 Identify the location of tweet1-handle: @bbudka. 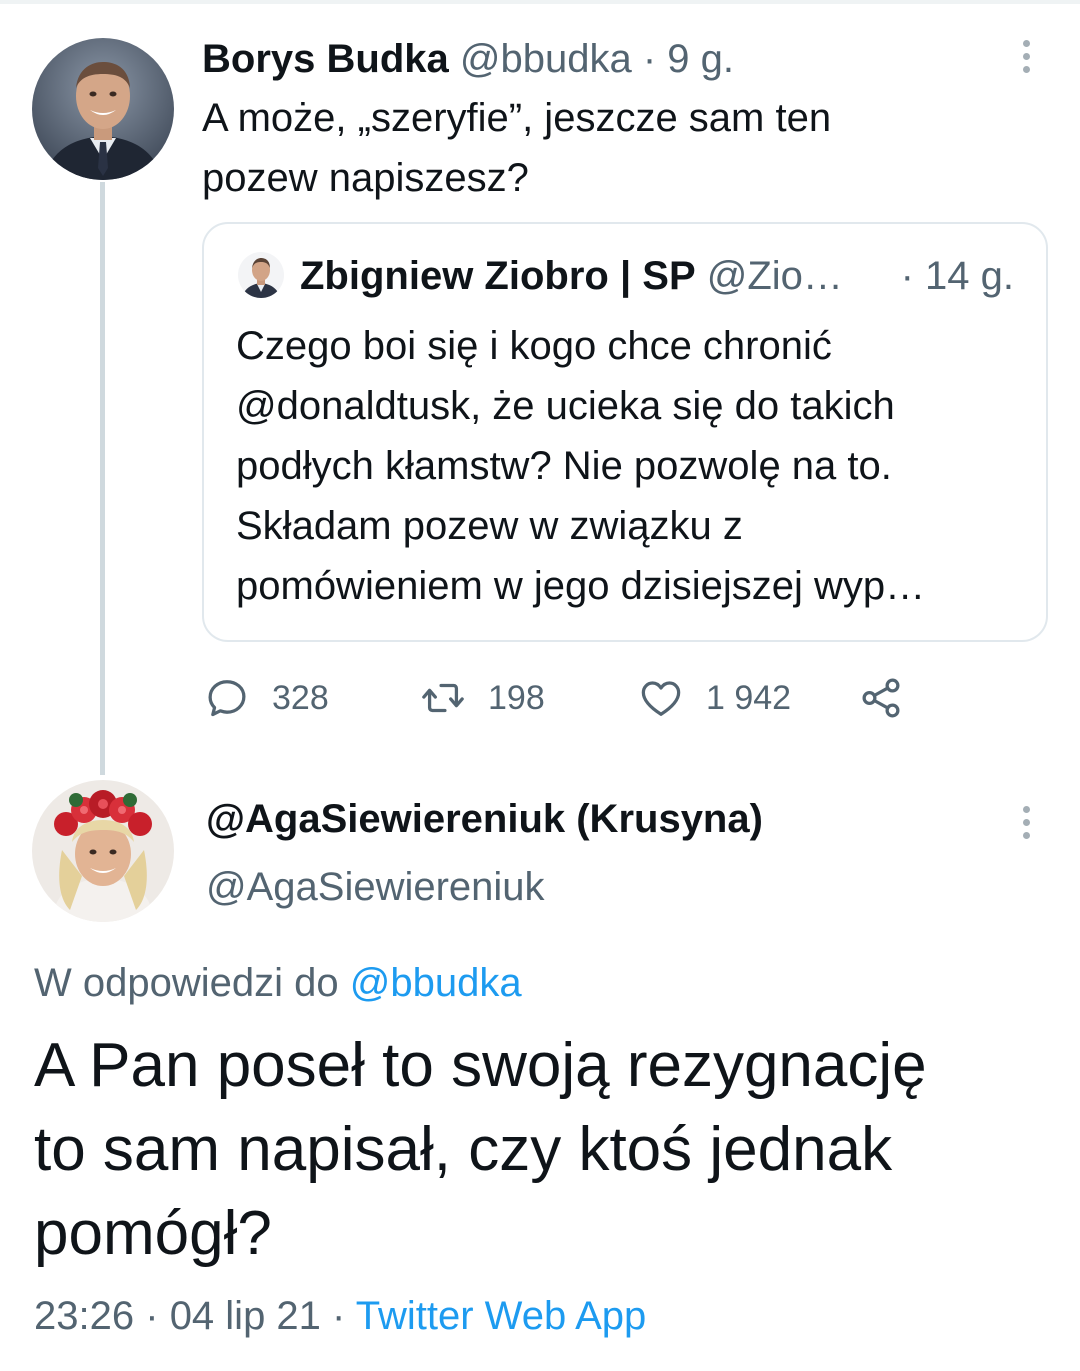
(546, 59).